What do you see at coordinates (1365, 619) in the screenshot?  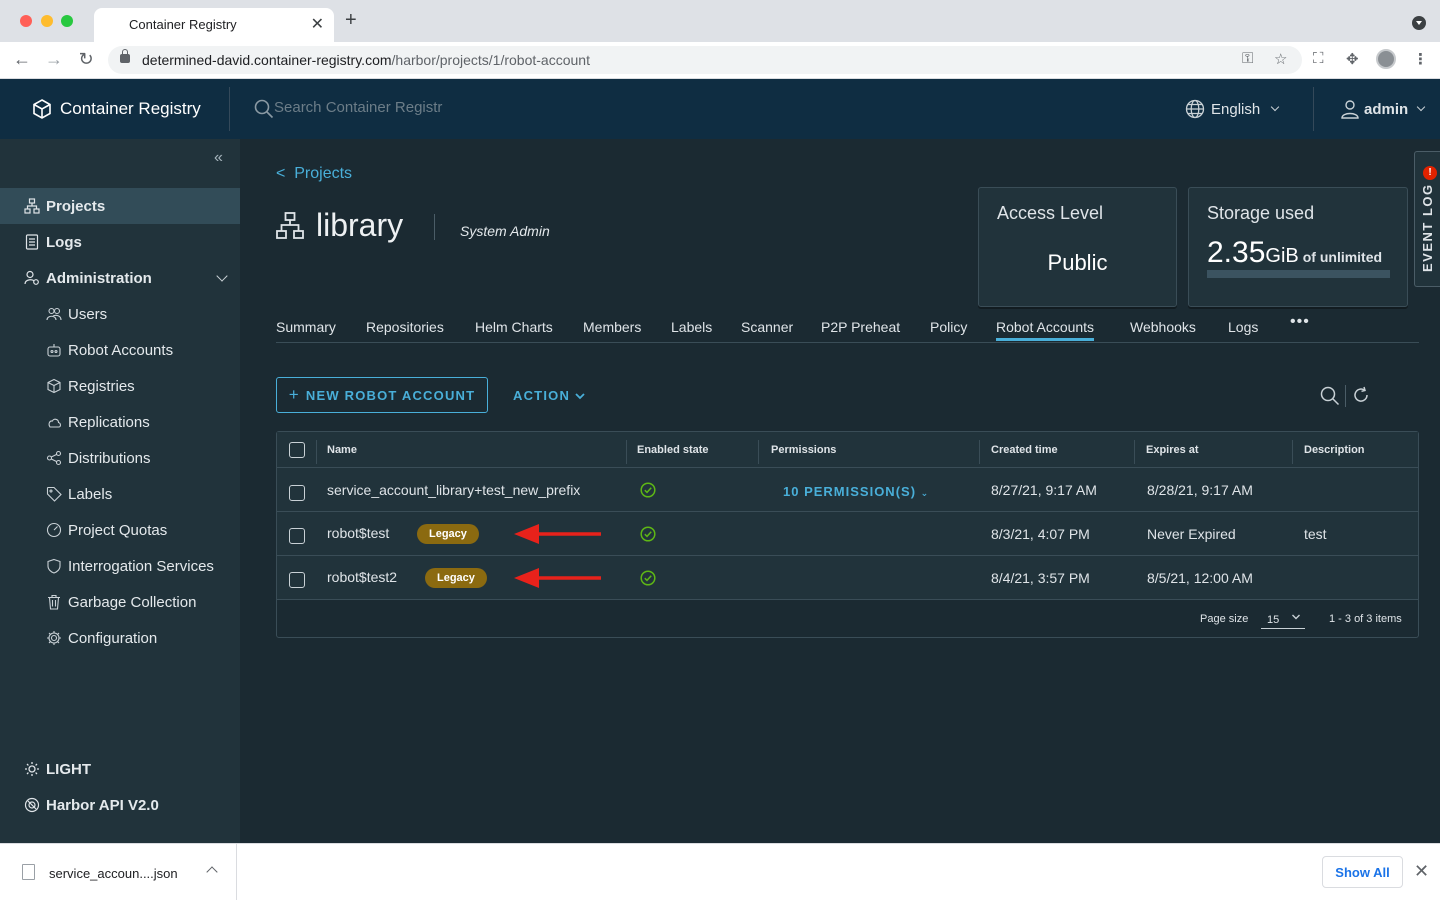 I see `pagination-summary: 1 - 3 of 3 items` at bounding box center [1365, 619].